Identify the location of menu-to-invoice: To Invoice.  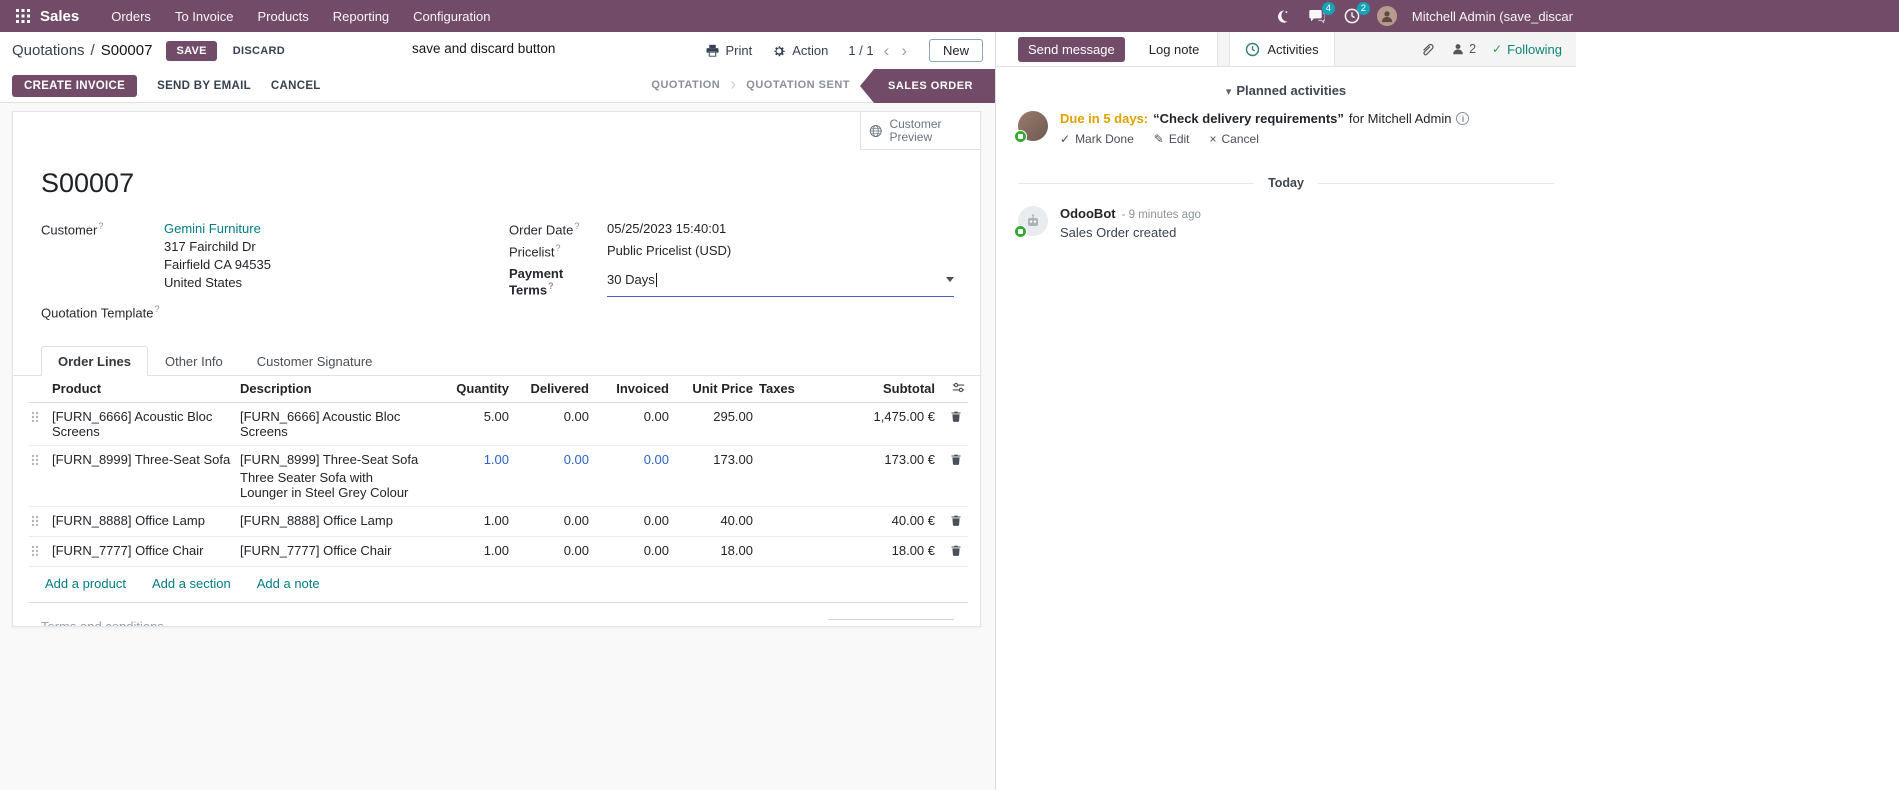
(204, 16).